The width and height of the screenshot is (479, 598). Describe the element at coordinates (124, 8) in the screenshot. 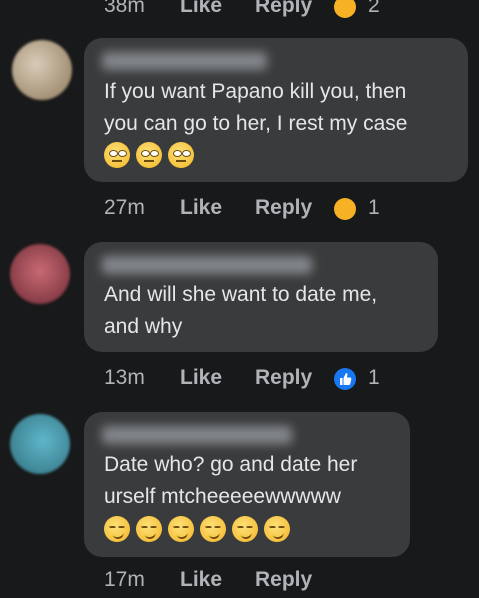

I see `comment-timestamp: 38m` at that location.